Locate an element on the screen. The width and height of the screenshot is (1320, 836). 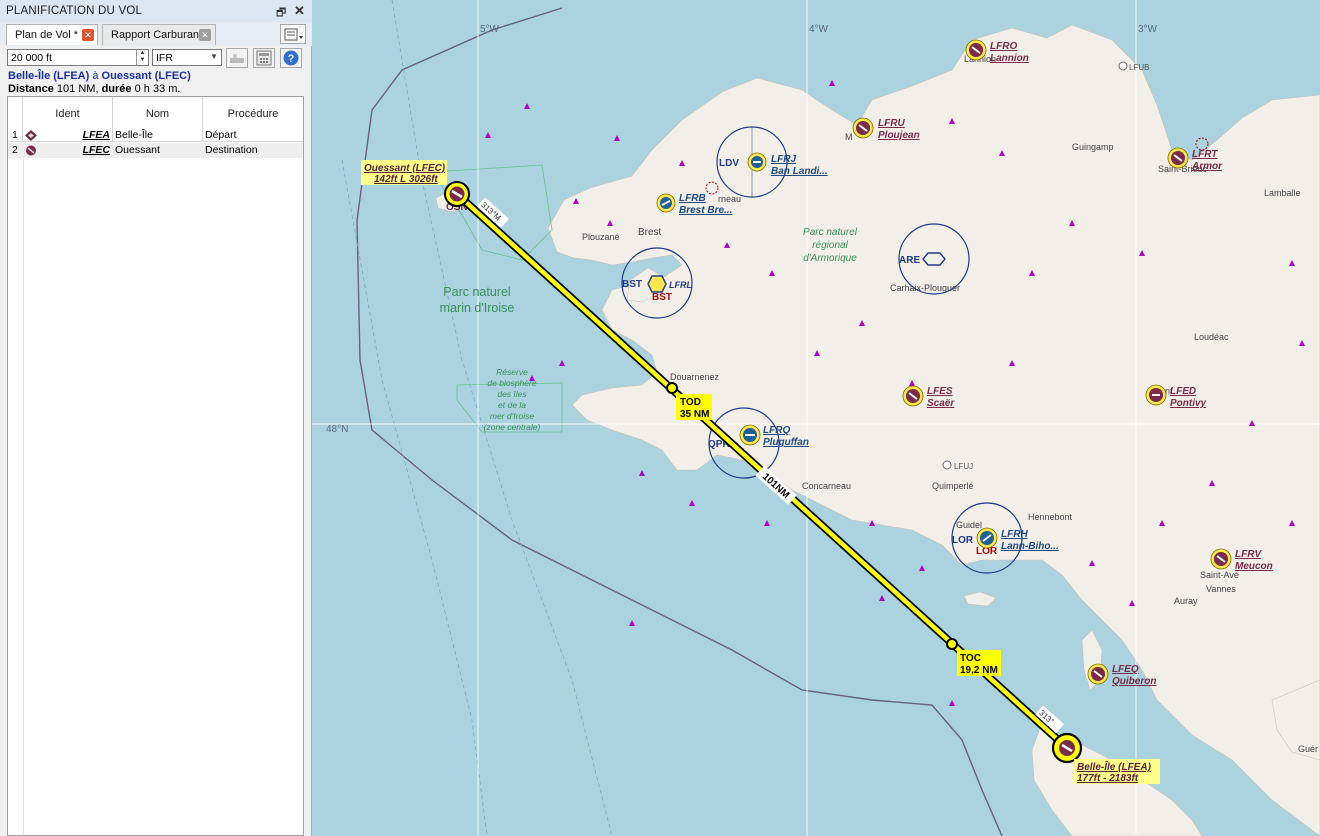
panel-menu-button is located at coordinates (293, 34).